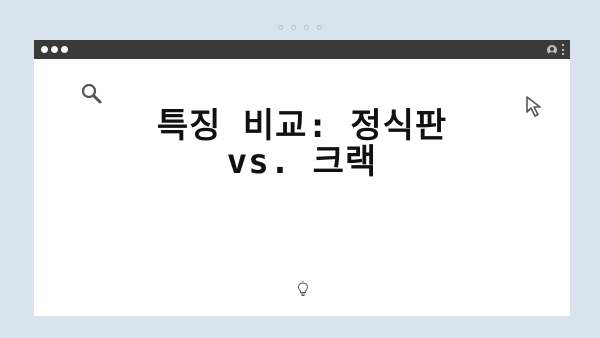 This screenshot has height=338, width=600. Describe the element at coordinates (552, 49) in the screenshot. I see `user-icon` at that location.